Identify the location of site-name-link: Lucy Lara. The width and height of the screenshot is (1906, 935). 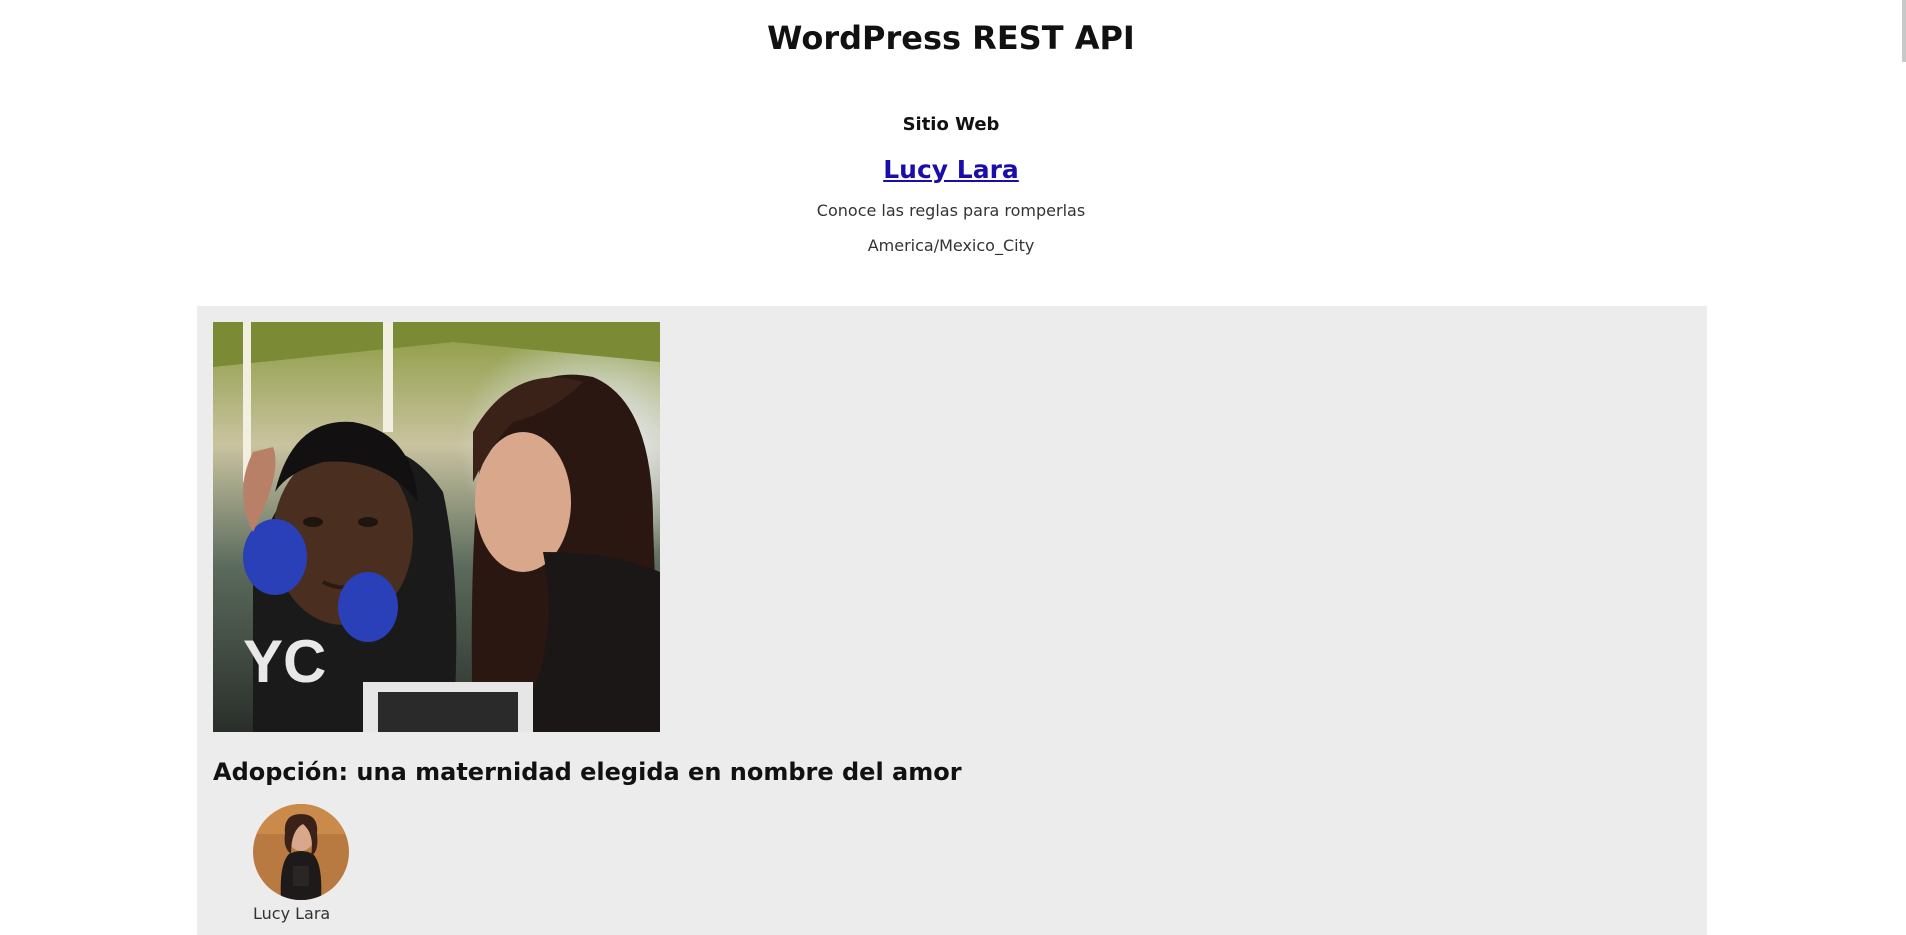
(951, 170).